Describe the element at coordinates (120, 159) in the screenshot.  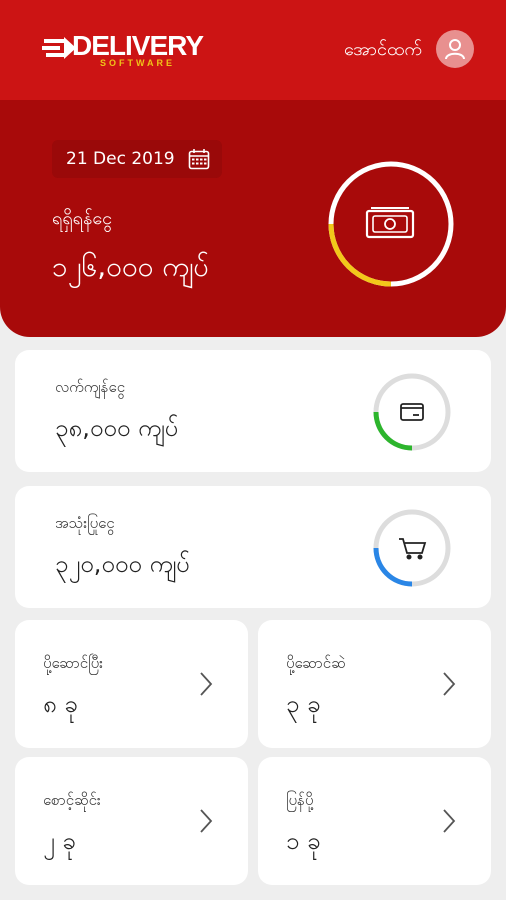
I see `date-text: 21 Dec 2019` at that location.